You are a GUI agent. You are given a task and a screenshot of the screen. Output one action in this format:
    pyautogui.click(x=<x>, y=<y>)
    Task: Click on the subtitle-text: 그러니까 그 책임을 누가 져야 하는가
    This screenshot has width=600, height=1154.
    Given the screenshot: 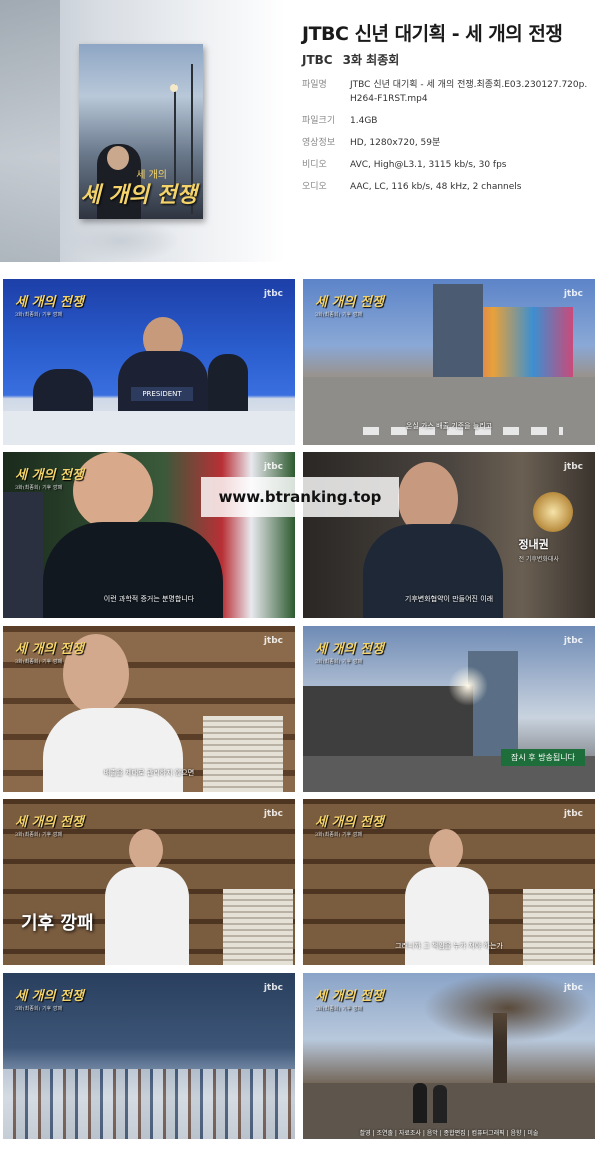 What is the action you would take?
    pyautogui.click(x=449, y=946)
    